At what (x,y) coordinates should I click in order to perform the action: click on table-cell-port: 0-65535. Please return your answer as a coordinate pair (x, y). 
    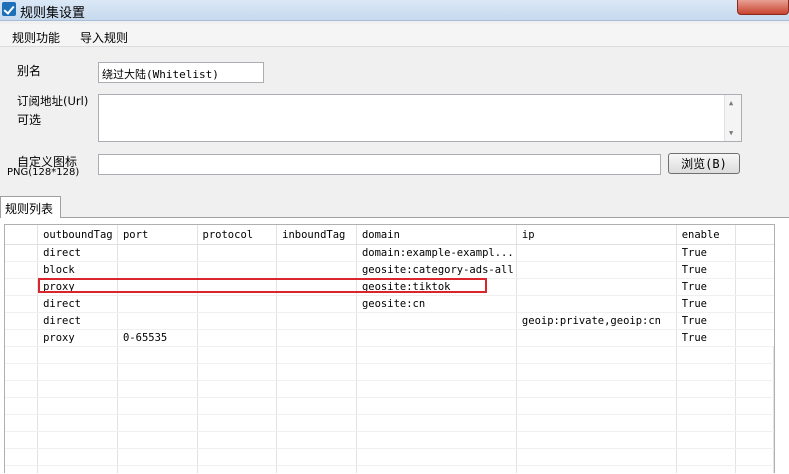
    Looking at the image, I should click on (157, 338).